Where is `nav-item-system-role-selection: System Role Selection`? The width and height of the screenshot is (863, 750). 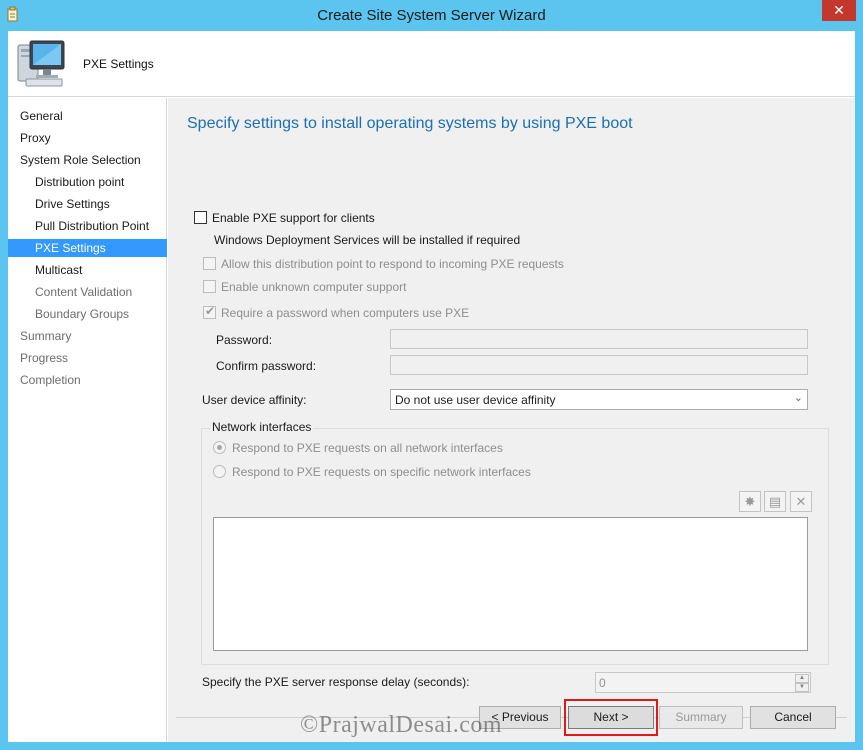
nav-item-system-role-selection: System Role Selection is located at coordinates (87, 160).